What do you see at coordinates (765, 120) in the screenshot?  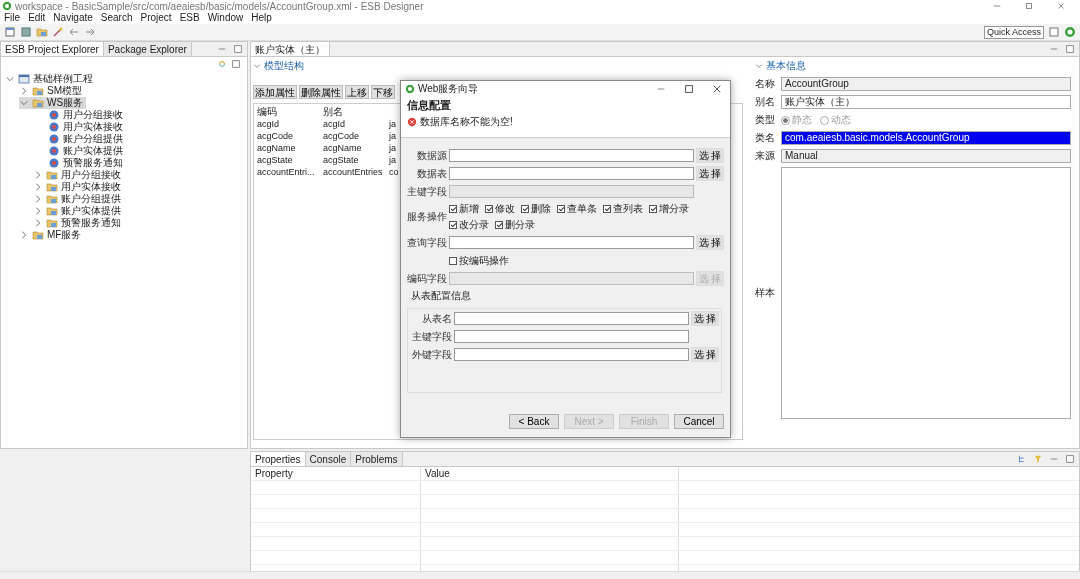 I see `field-label: 类型` at bounding box center [765, 120].